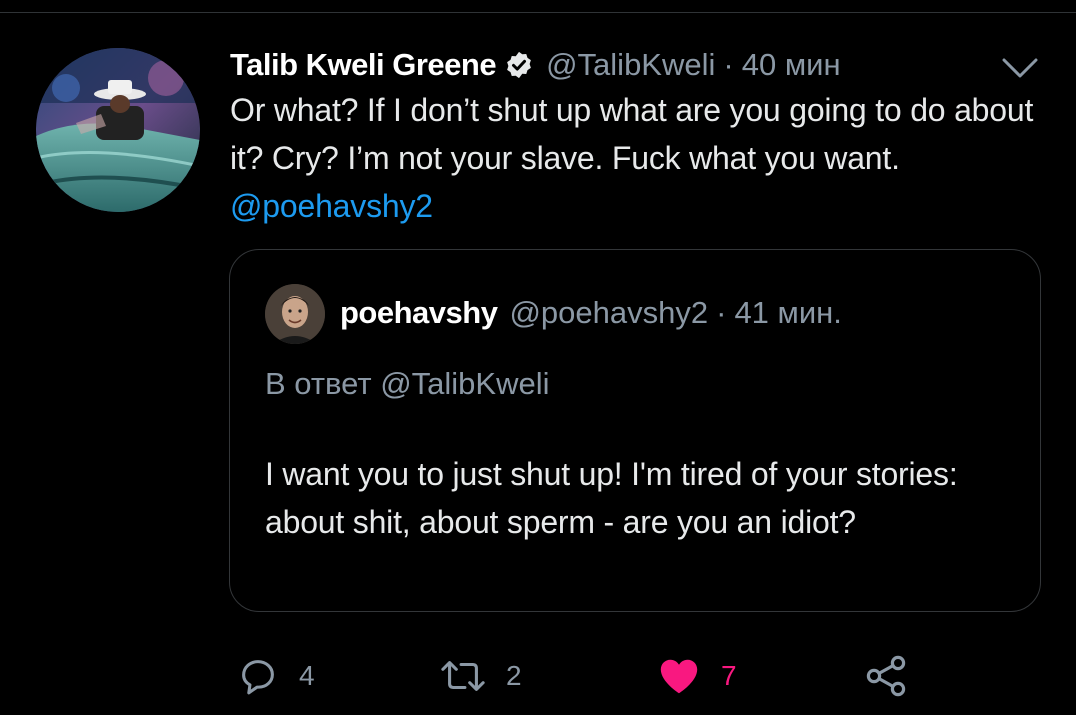  What do you see at coordinates (535, 65) in the screenshot?
I see `tweet-header: Talib Kweli Greene @TalibKweli · 40 мин` at bounding box center [535, 65].